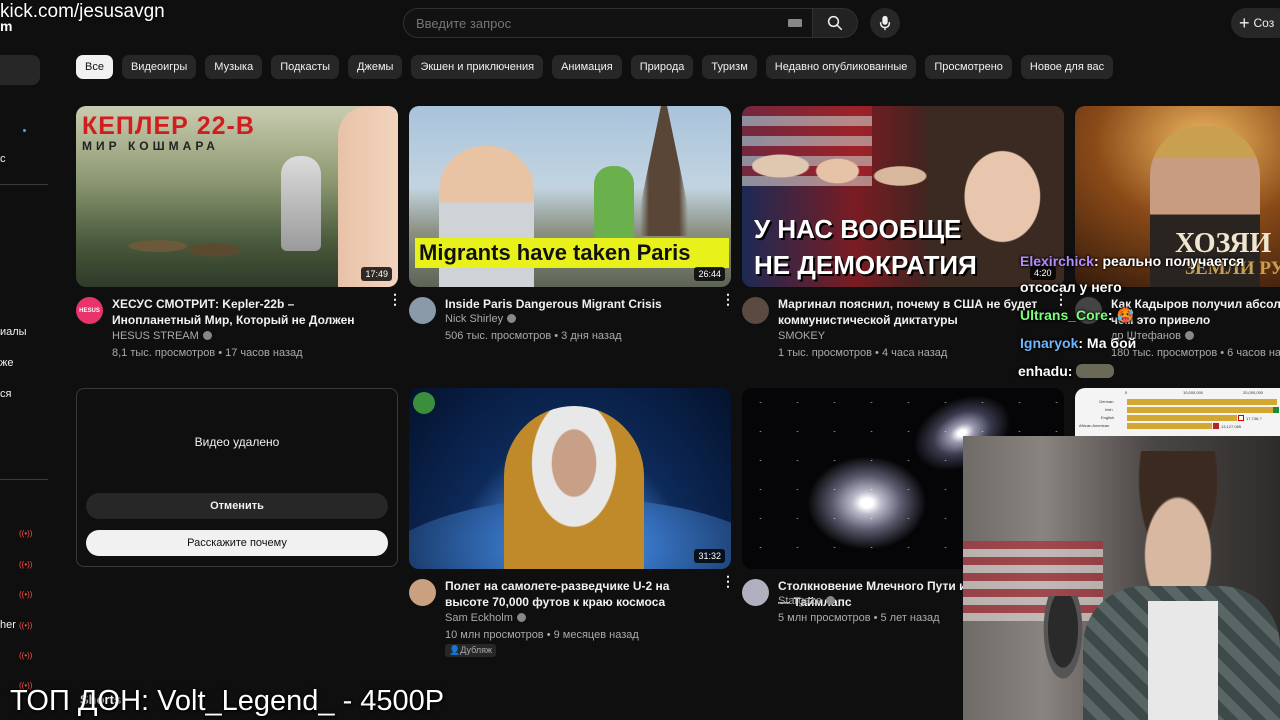 The width and height of the screenshot is (1280, 720). Describe the element at coordinates (729, 67) in the screenshot. I see `chip-tourism: Туризм` at that location.